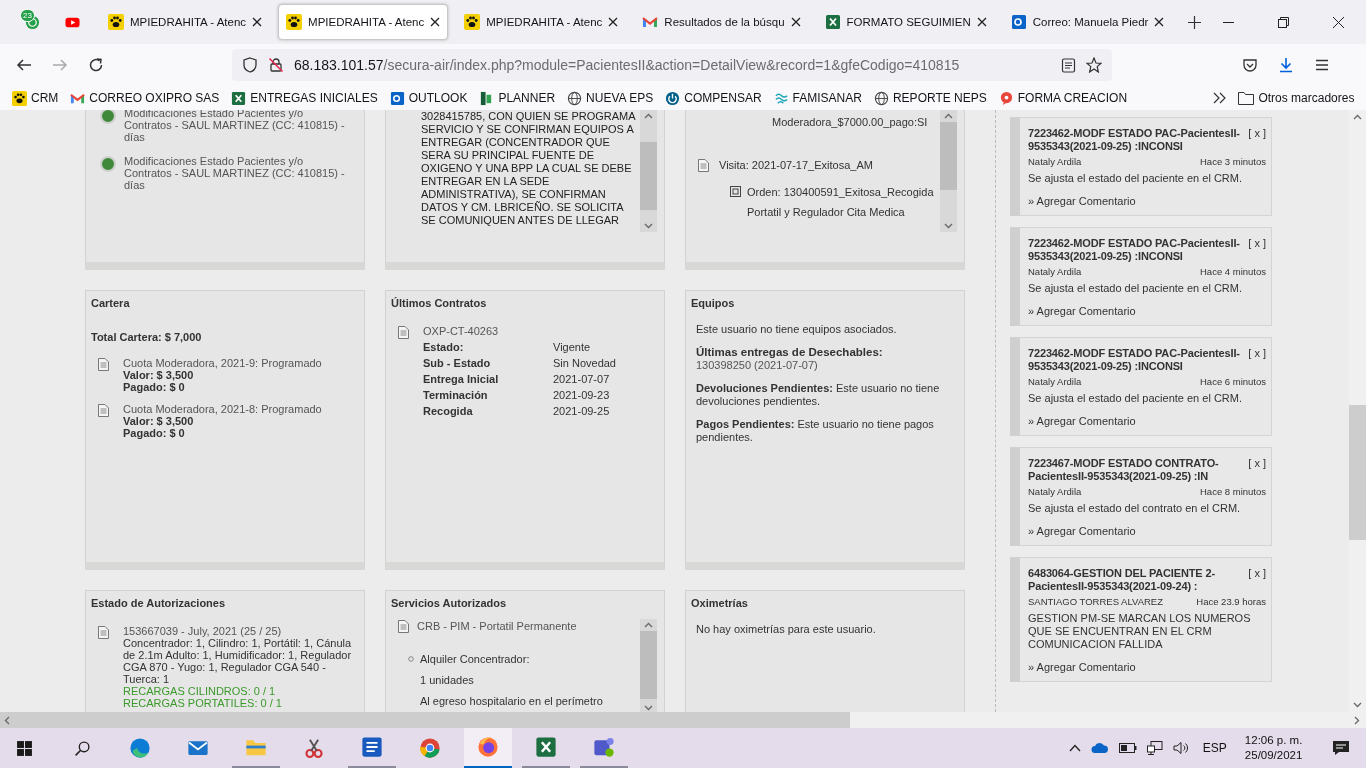 This screenshot has width=1366, height=768. I want to click on bookmark: REPORTE NEPS, so click(930, 98).